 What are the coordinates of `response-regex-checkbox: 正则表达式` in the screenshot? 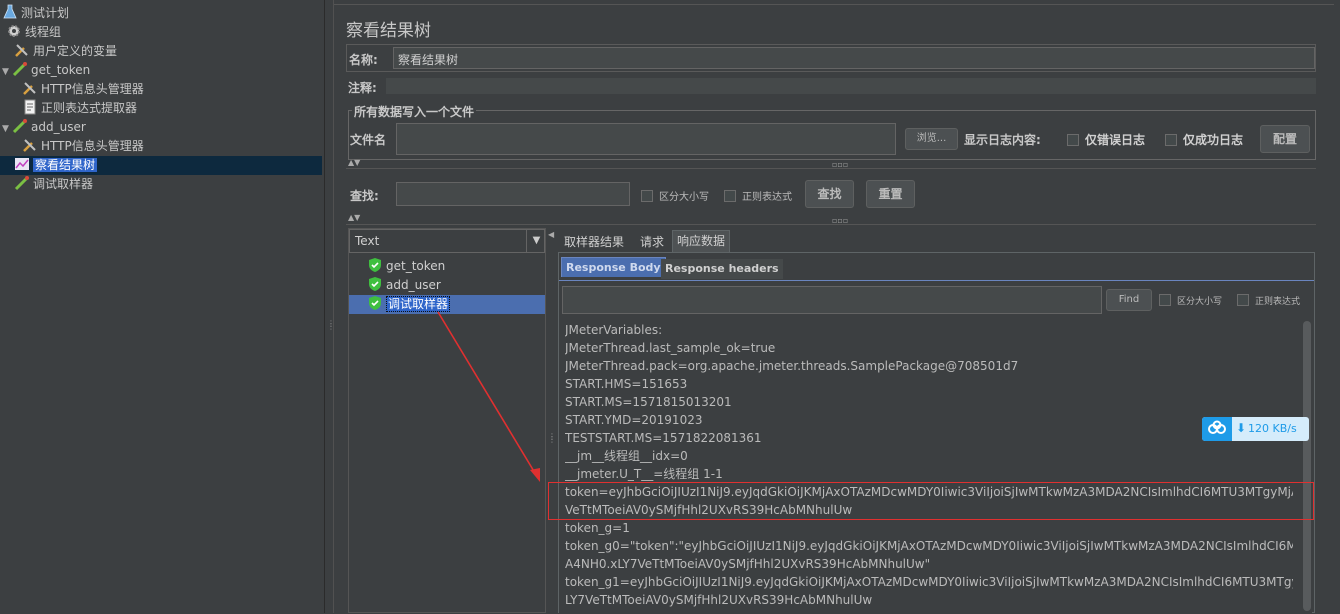 It's located at (1268, 300).